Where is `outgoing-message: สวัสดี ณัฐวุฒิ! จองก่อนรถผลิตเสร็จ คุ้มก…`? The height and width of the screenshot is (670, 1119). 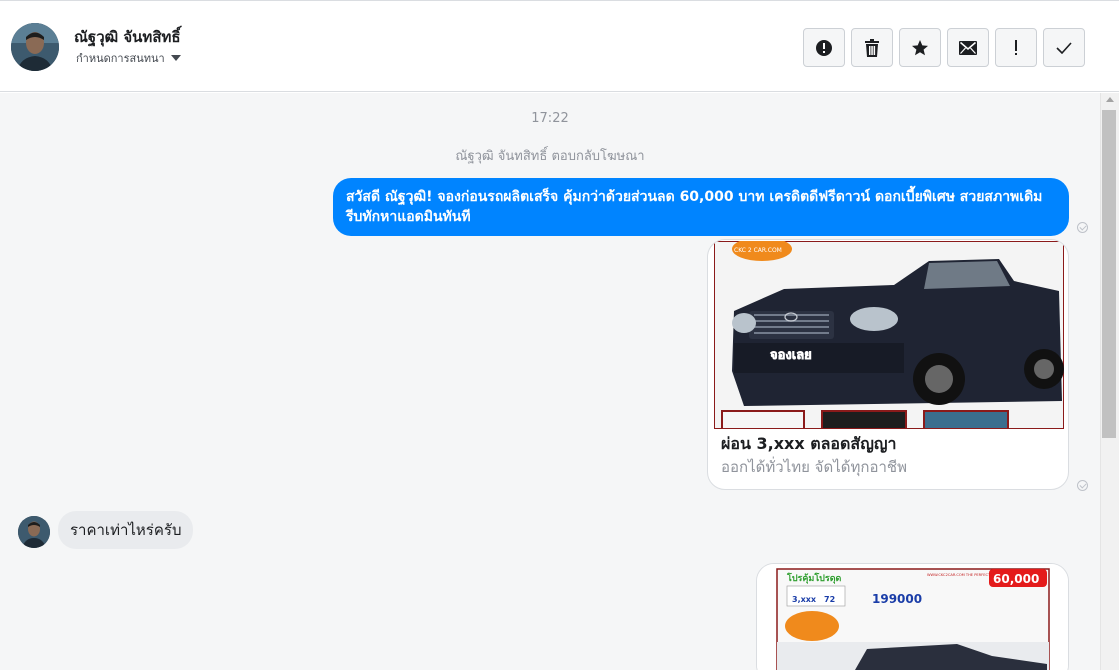 outgoing-message: สวัสดี ณัฐวุฒิ! จองก่อนรถผลิตเสร็จ คุ้มก… is located at coordinates (701, 207).